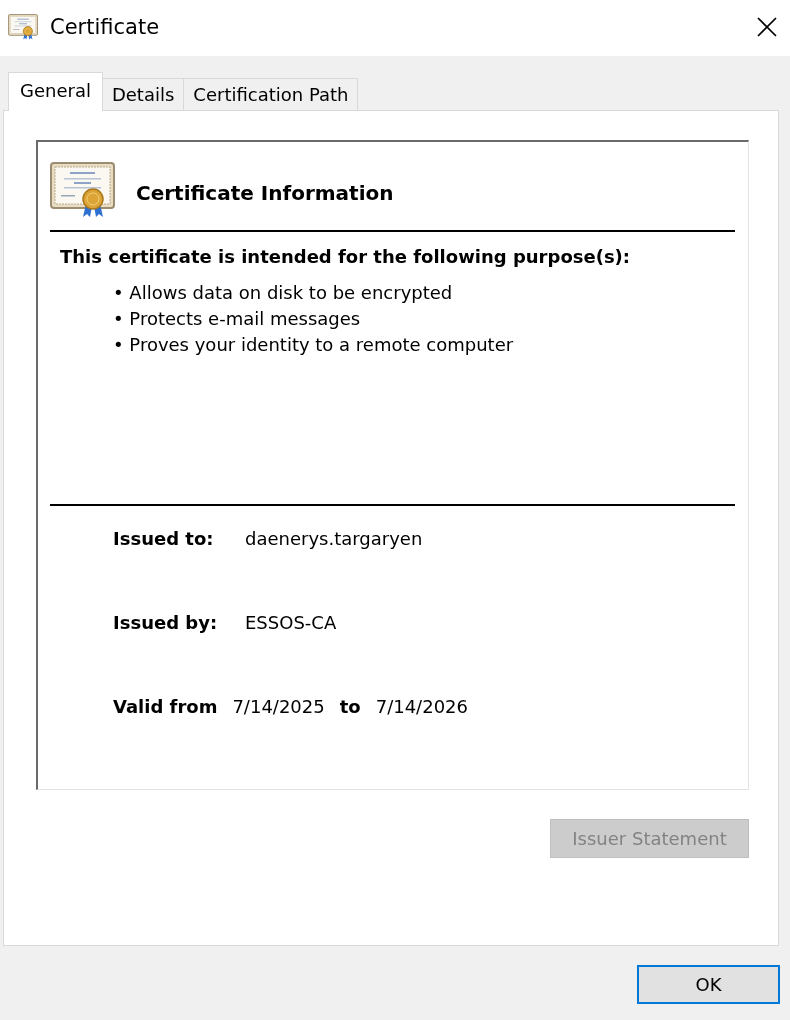  Describe the element at coordinates (350, 707) in the screenshot. I see `field-label: to` at that location.